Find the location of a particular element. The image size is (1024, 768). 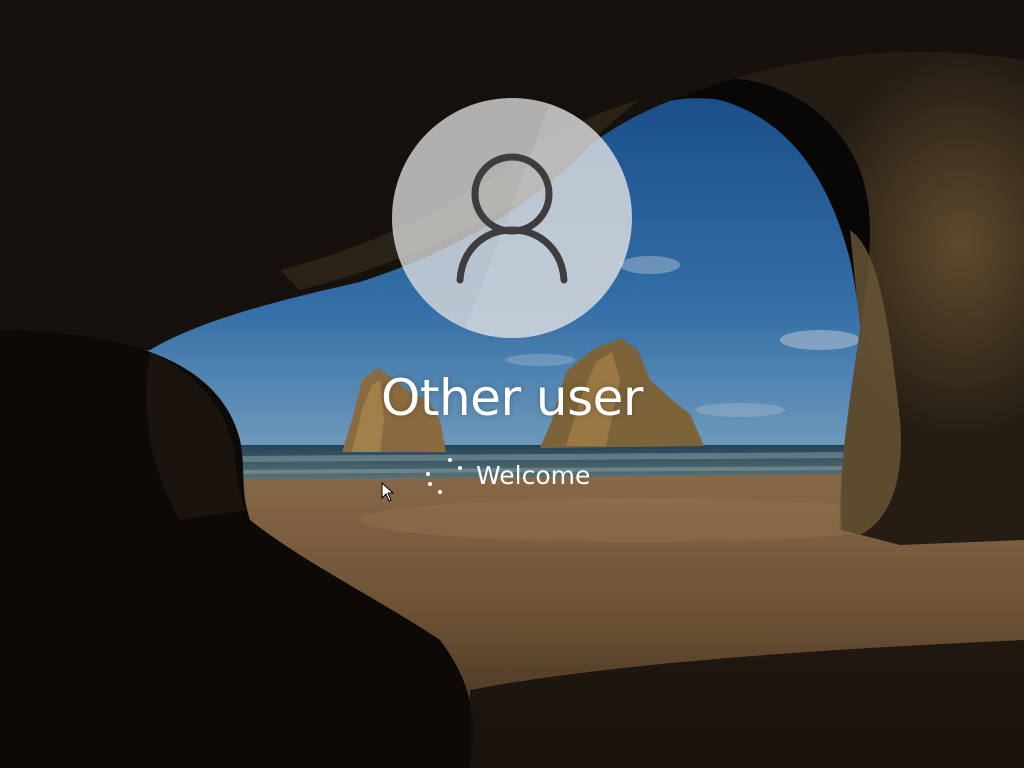

sign-in-status: Welcome is located at coordinates (504, 476).